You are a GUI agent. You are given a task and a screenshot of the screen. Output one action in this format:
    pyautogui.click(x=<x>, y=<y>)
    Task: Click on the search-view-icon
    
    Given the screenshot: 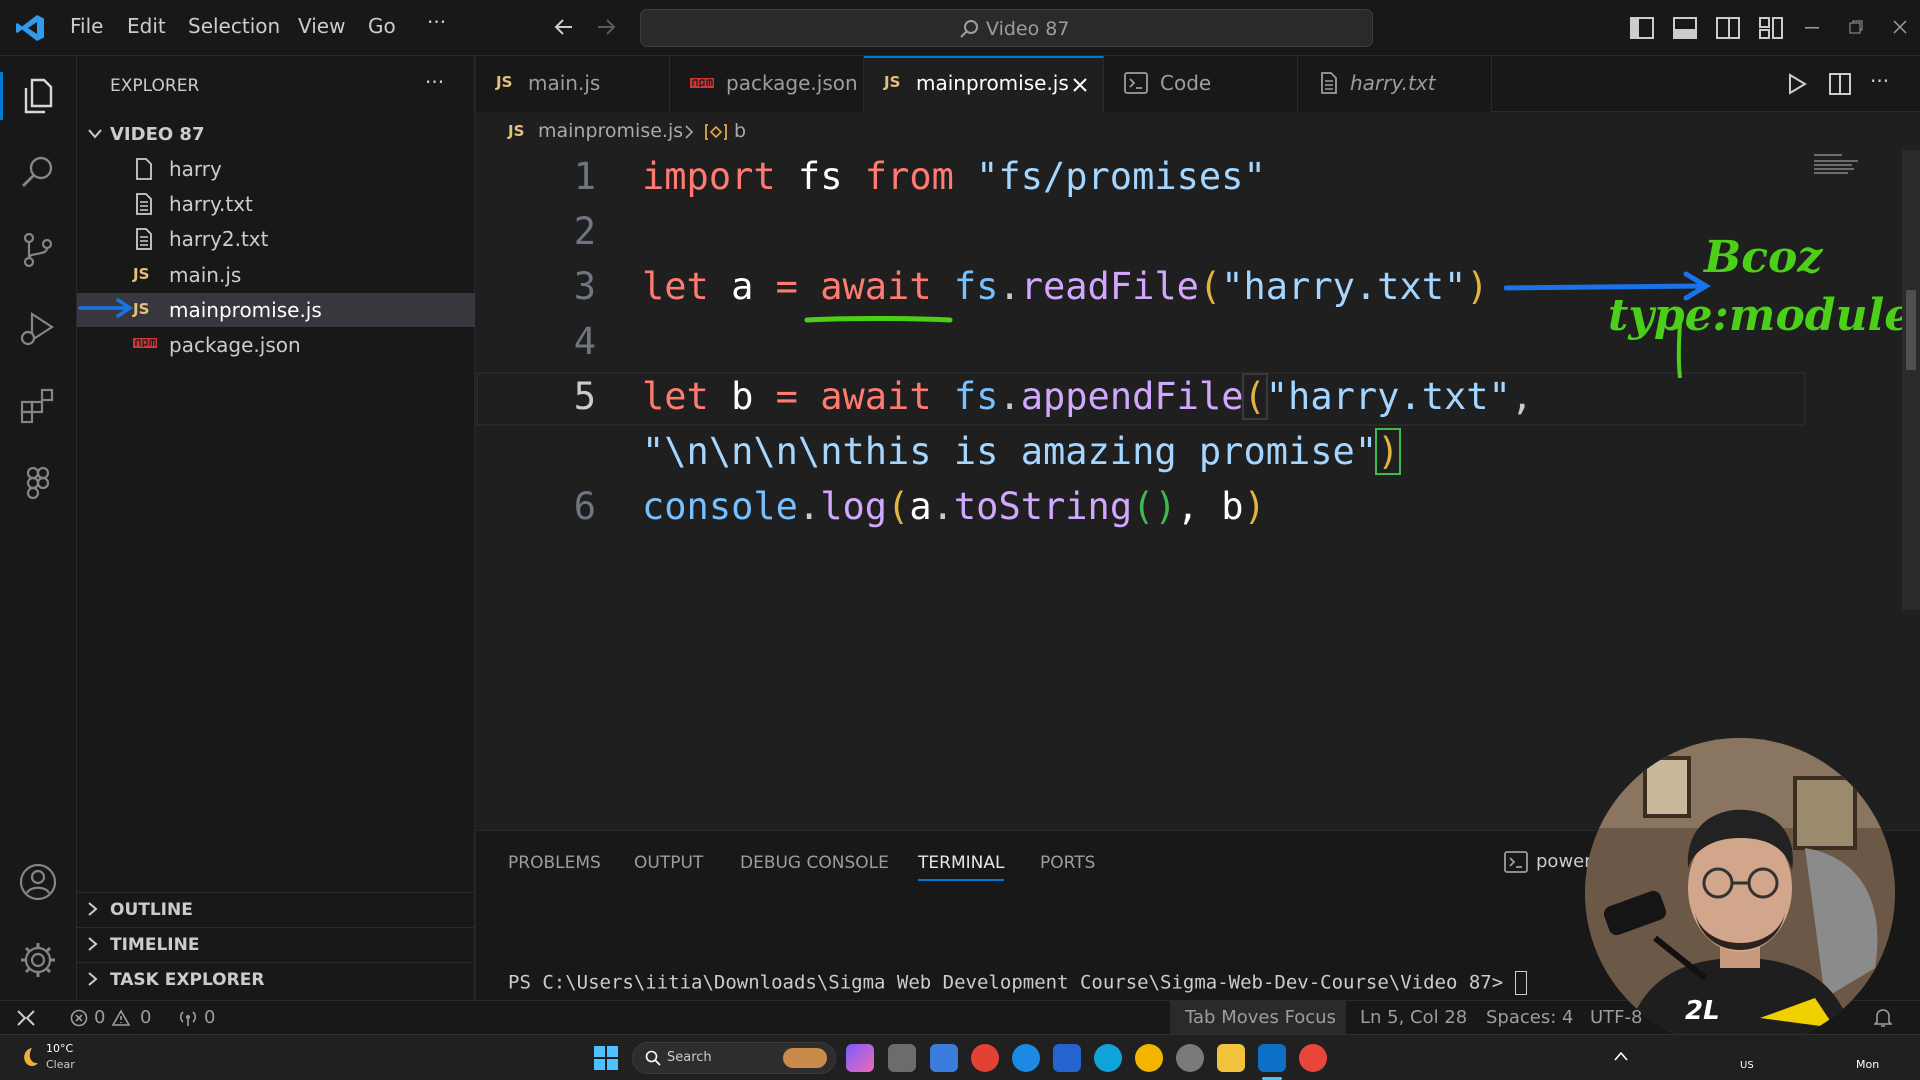 What is the action you would take?
    pyautogui.click(x=38, y=172)
    